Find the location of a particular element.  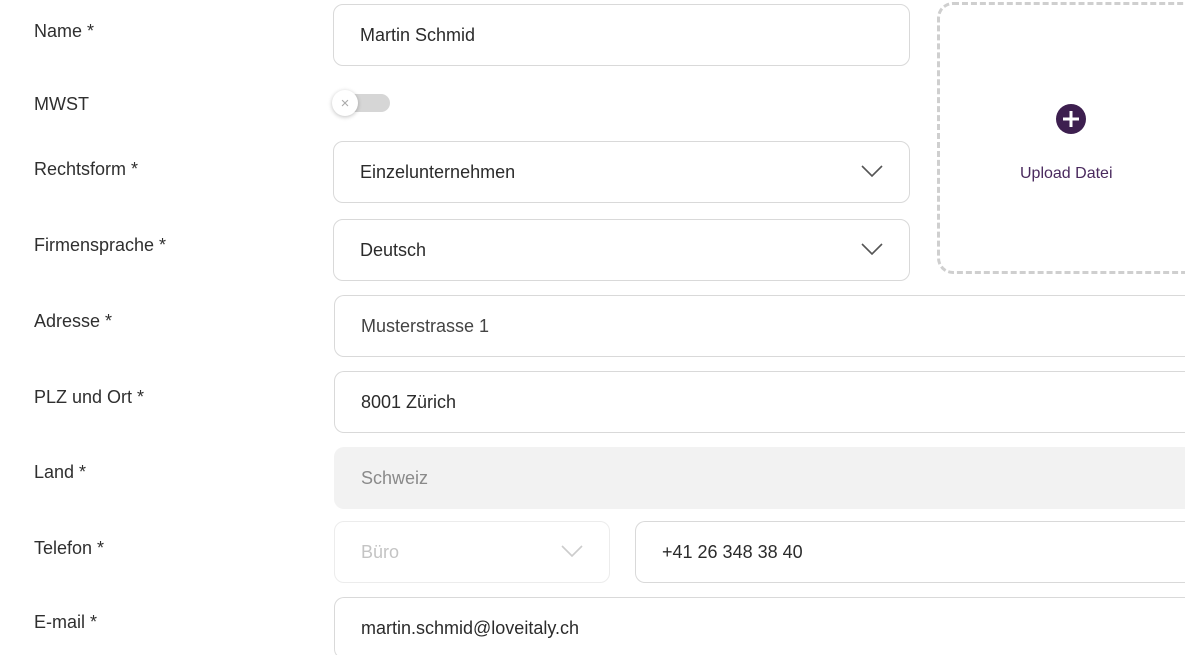

toggle-knob: × is located at coordinates (345, 103).